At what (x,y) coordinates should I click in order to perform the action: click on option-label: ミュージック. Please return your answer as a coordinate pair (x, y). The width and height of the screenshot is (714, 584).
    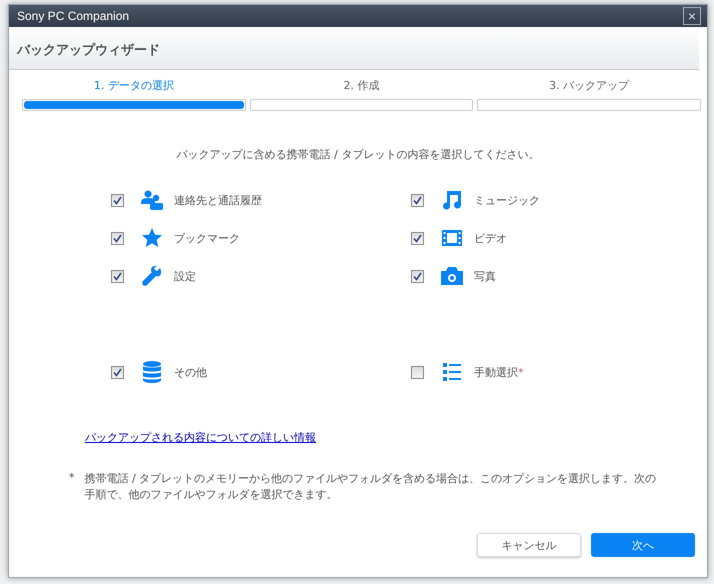
    Looking at the image, I should click on (507, 200).